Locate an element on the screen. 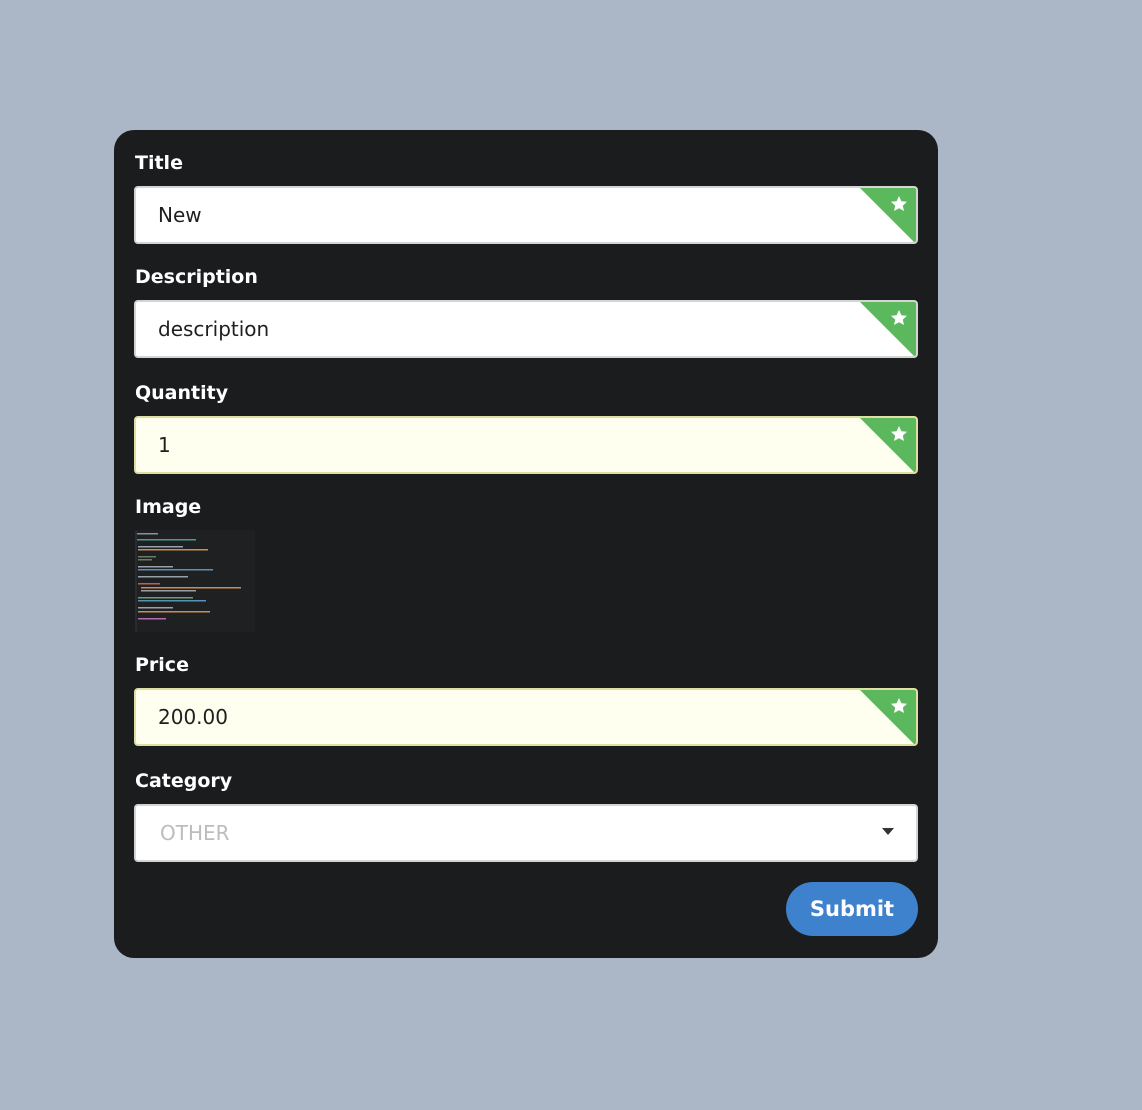  title-field-wrapper is located at coordinates (526, 215).